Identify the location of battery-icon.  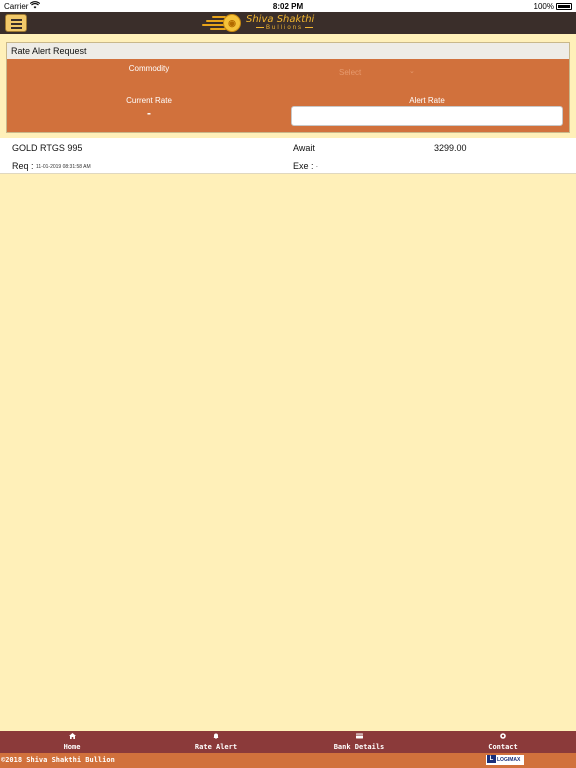
(564, 6).